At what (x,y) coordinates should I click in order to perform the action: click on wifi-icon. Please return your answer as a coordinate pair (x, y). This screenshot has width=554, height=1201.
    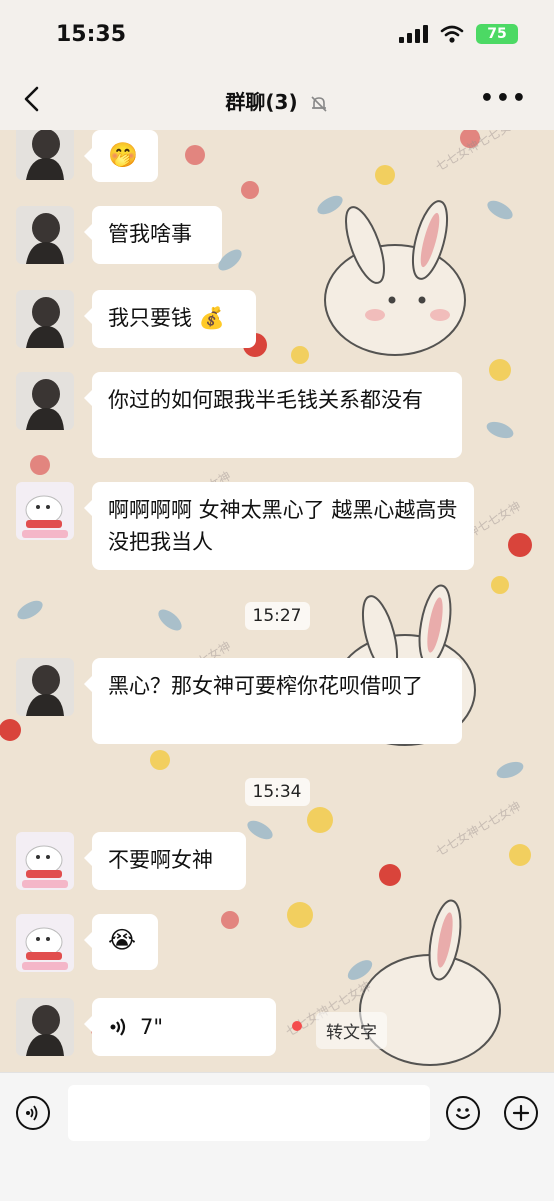
    Looking at the image, I should click on (452, 34).